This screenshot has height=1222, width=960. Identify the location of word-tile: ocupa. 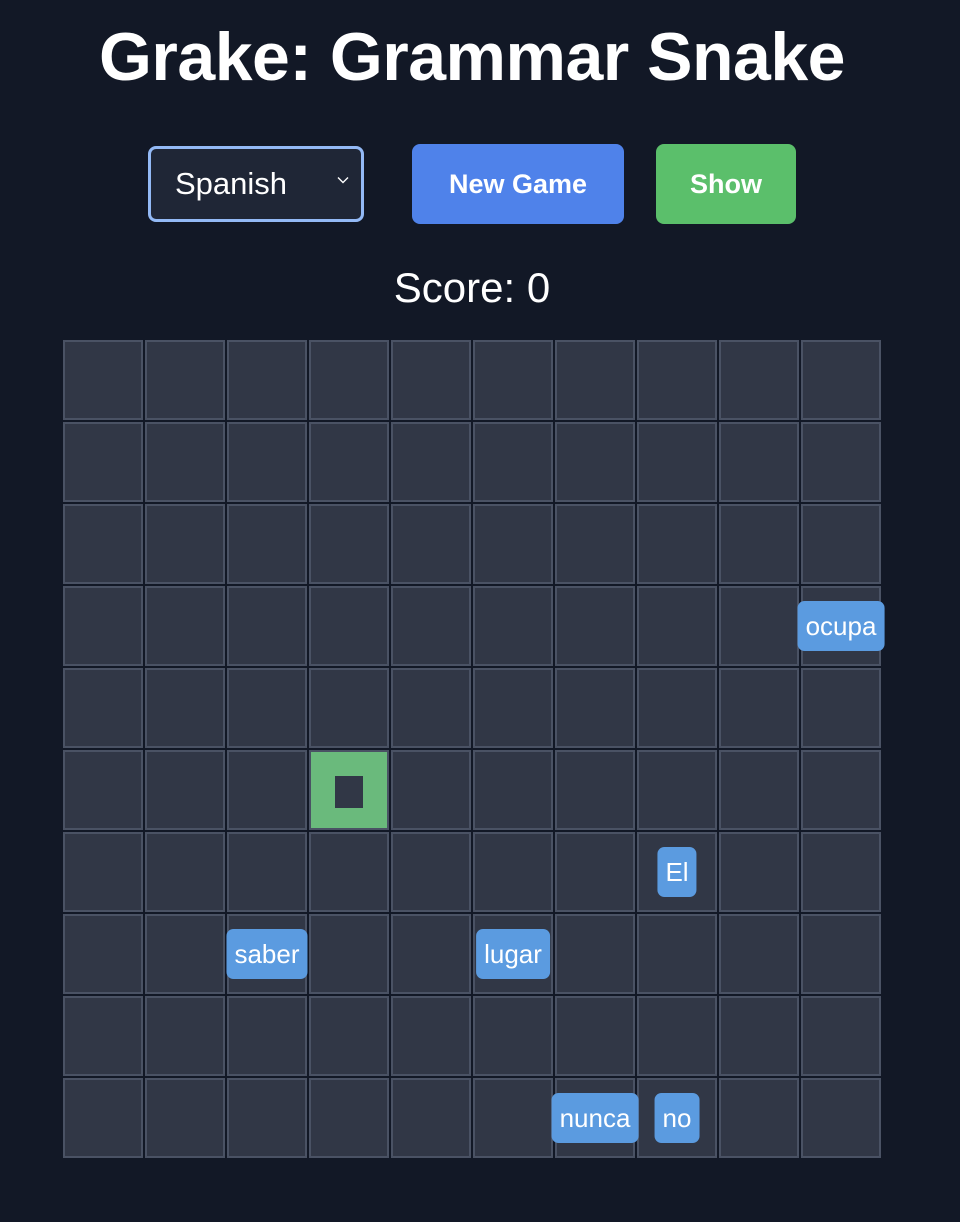
(841, 626).